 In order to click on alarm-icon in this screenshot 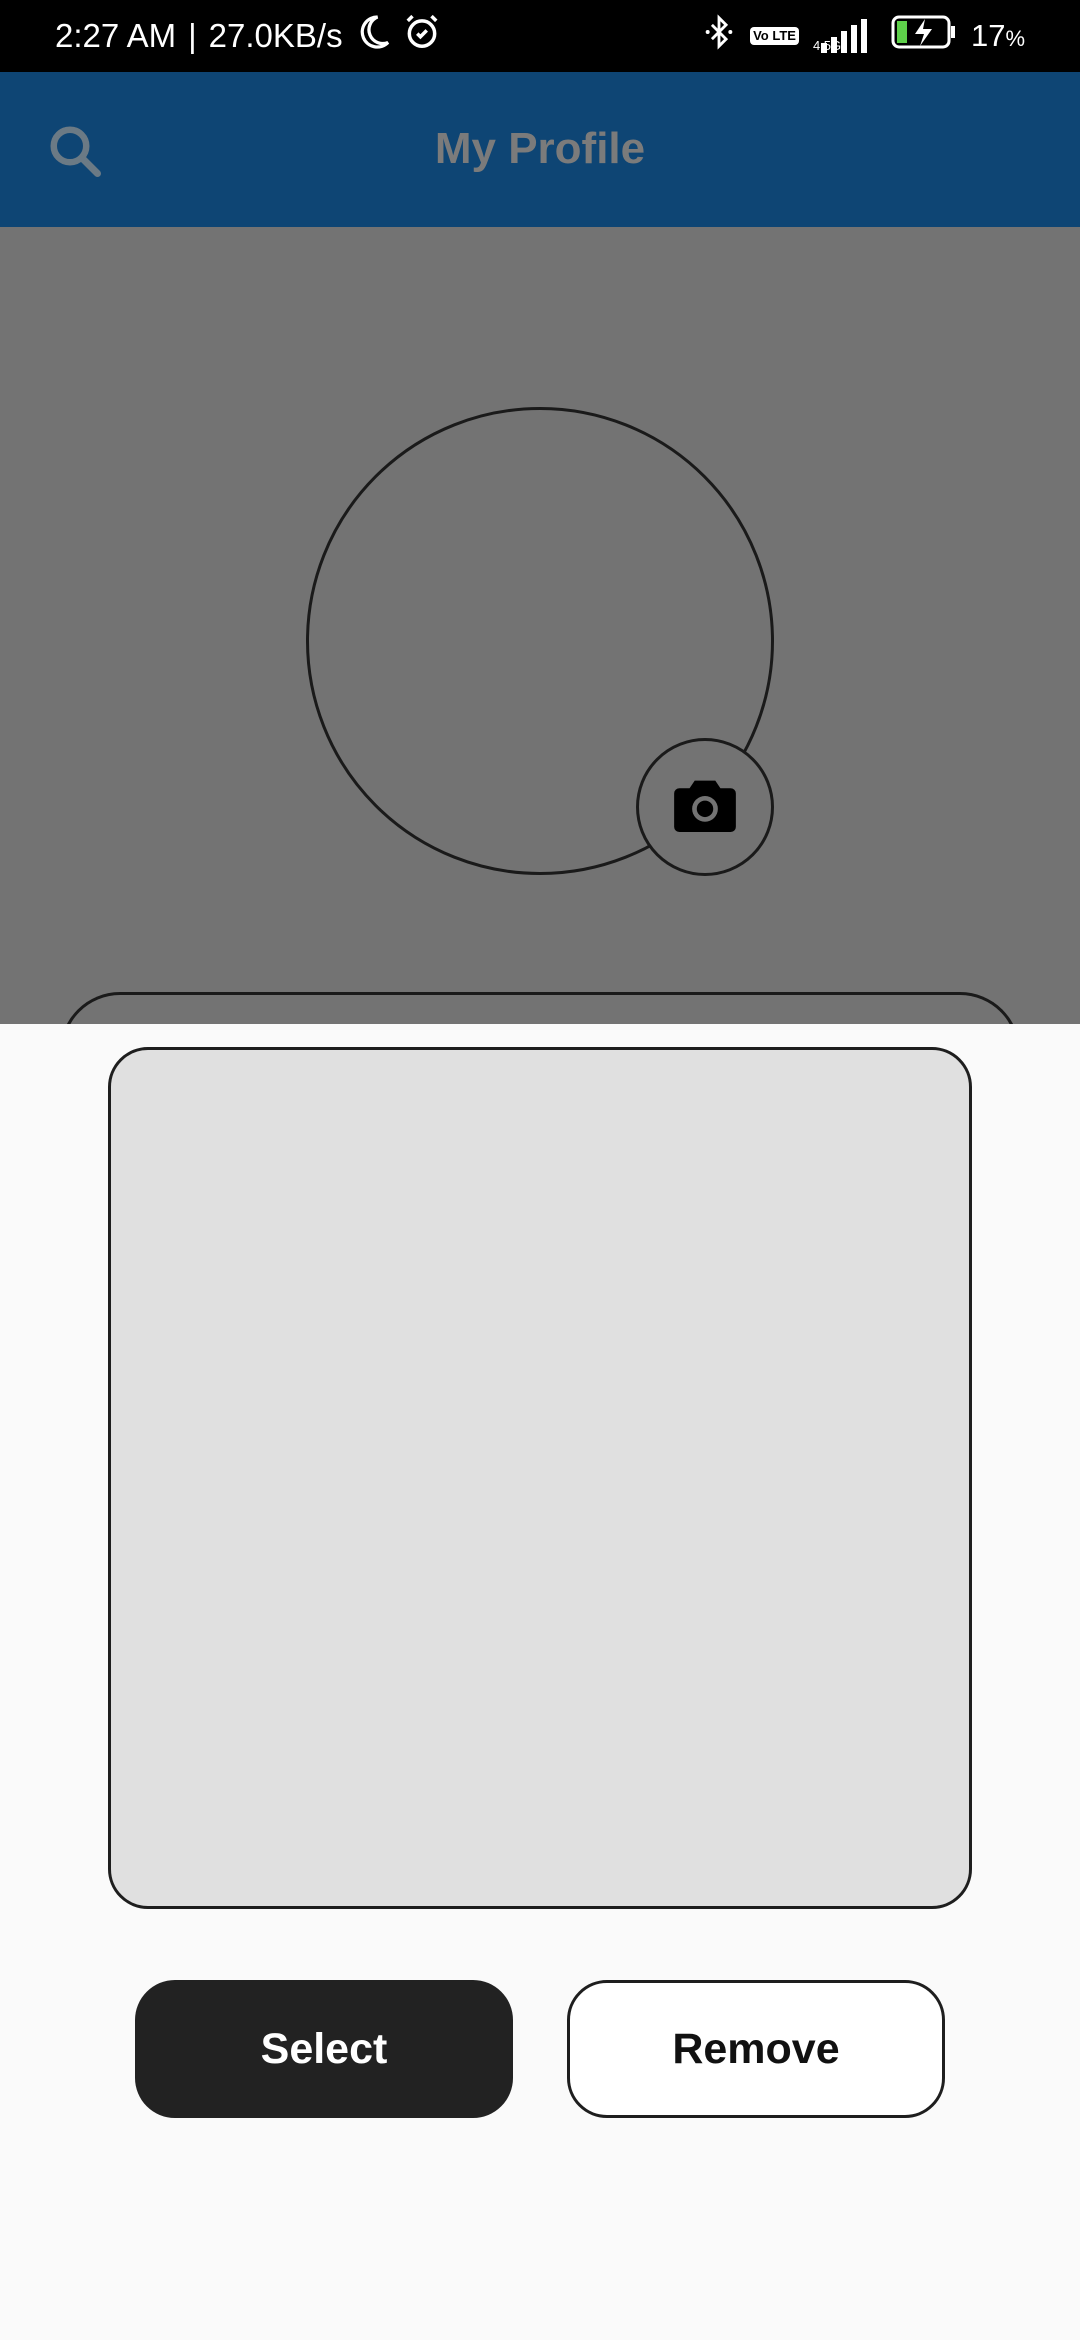, I will do `click(422, 36)`.